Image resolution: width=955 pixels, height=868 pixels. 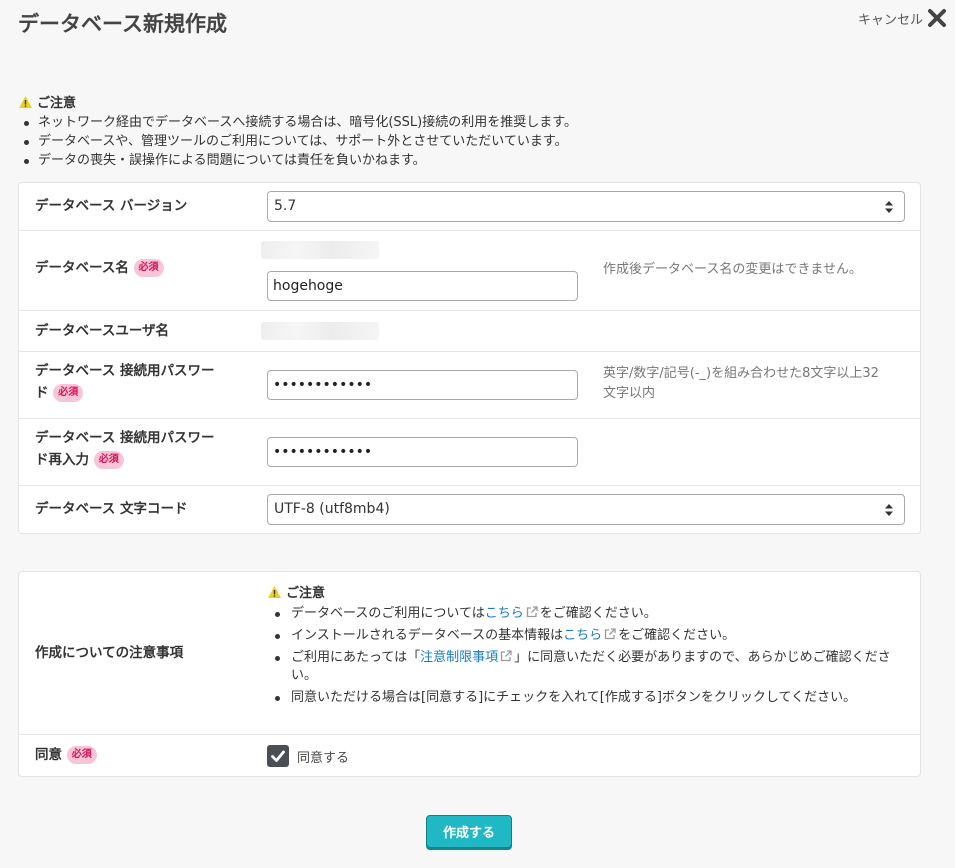 What do you see at coordinates (125, 371) in the screenshot?
I see `password-label-line1: データベース 接続用パスワー` at bounding box center [125, 371].